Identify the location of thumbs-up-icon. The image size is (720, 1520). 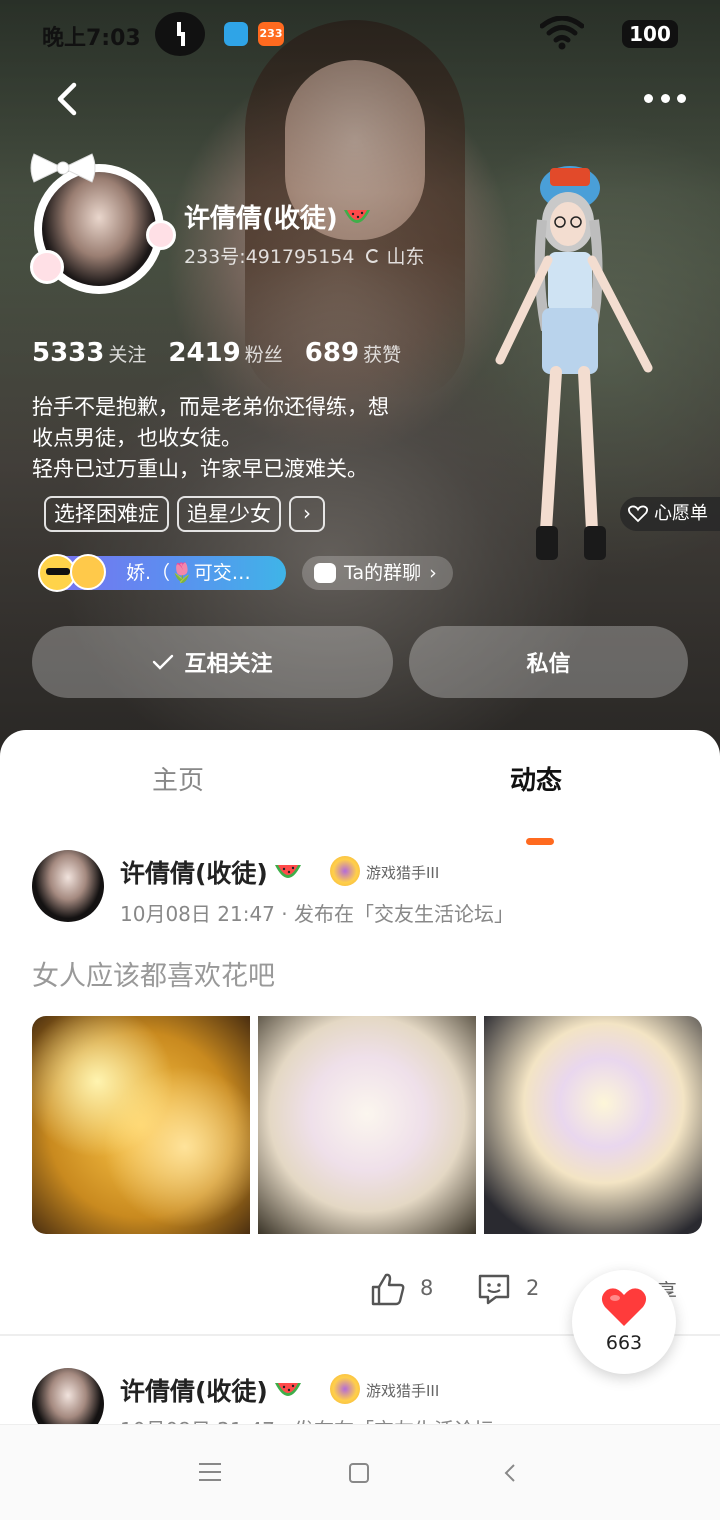
(388, 1289).